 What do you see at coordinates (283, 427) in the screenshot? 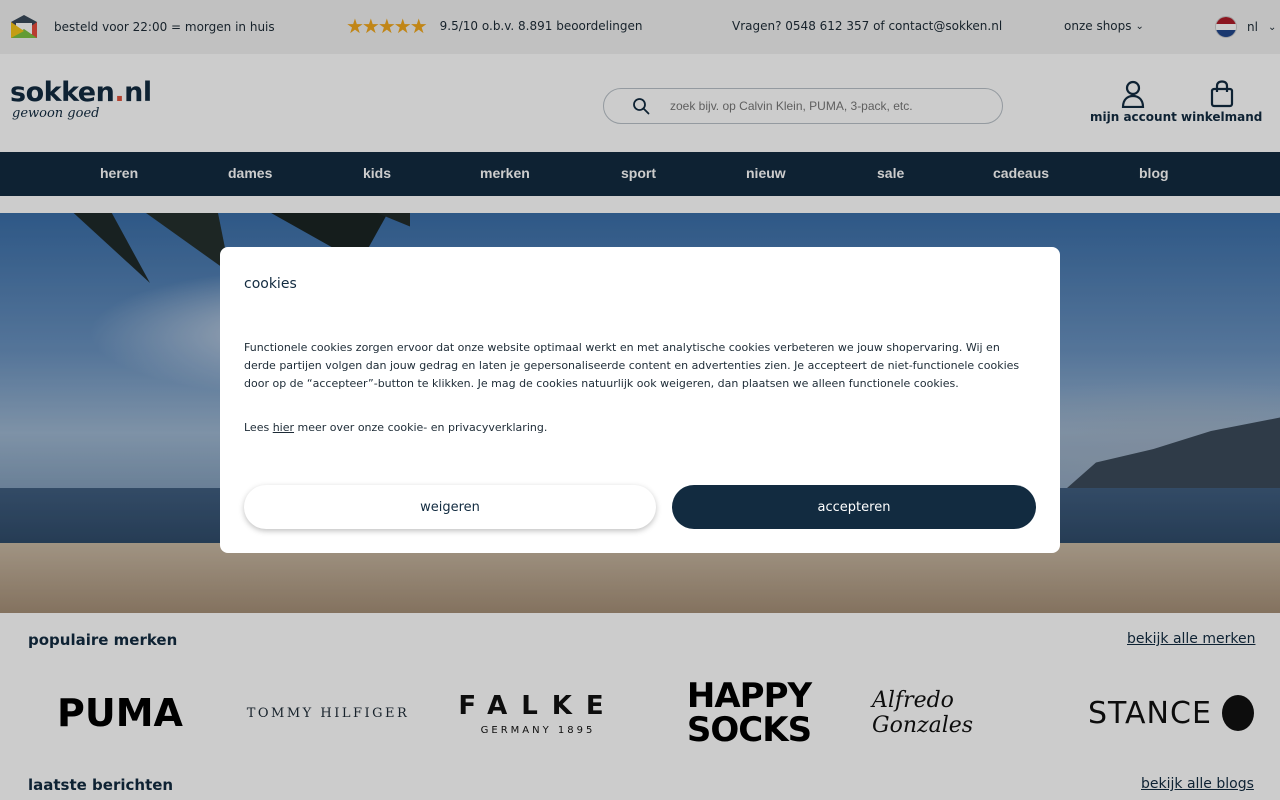
I see `privacy-link: hier` at bounding box center [283, 427].